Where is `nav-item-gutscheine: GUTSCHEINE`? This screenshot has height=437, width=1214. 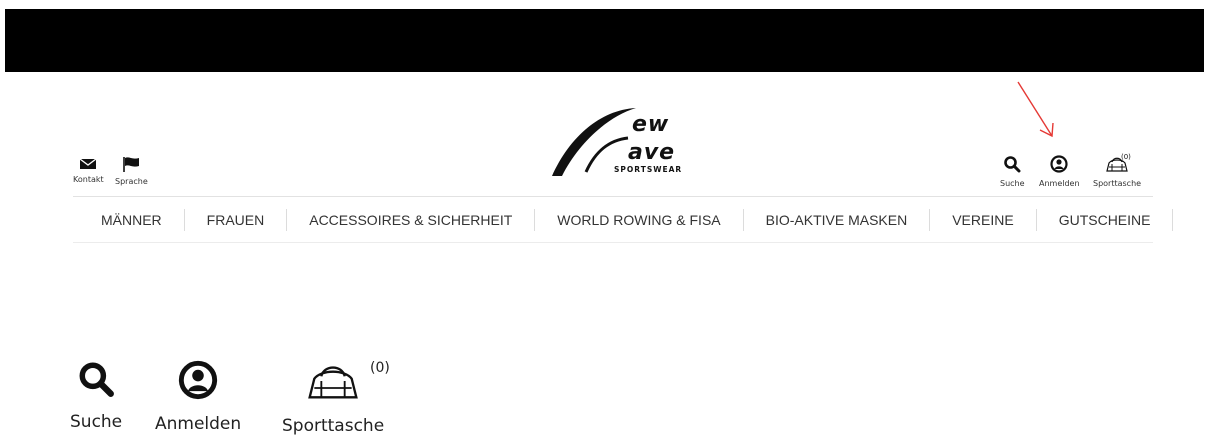
nav-item-gutscheine: GUTSCHEINE is located at coordinates (1105, 220).